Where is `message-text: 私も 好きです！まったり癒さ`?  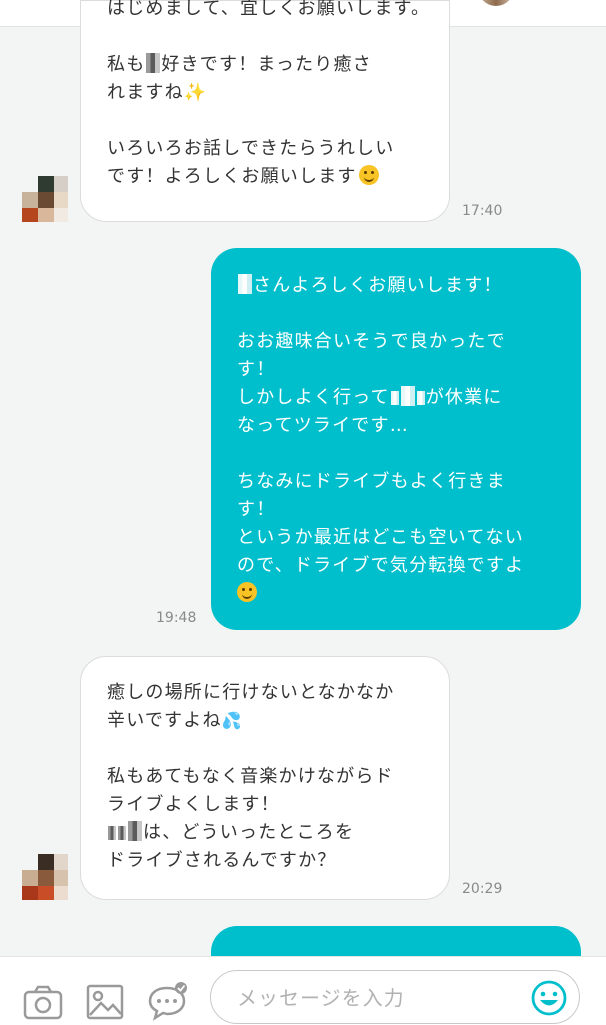 message-text: 私も 好きです！まったり癒さ is located at coordinates (239, 64).